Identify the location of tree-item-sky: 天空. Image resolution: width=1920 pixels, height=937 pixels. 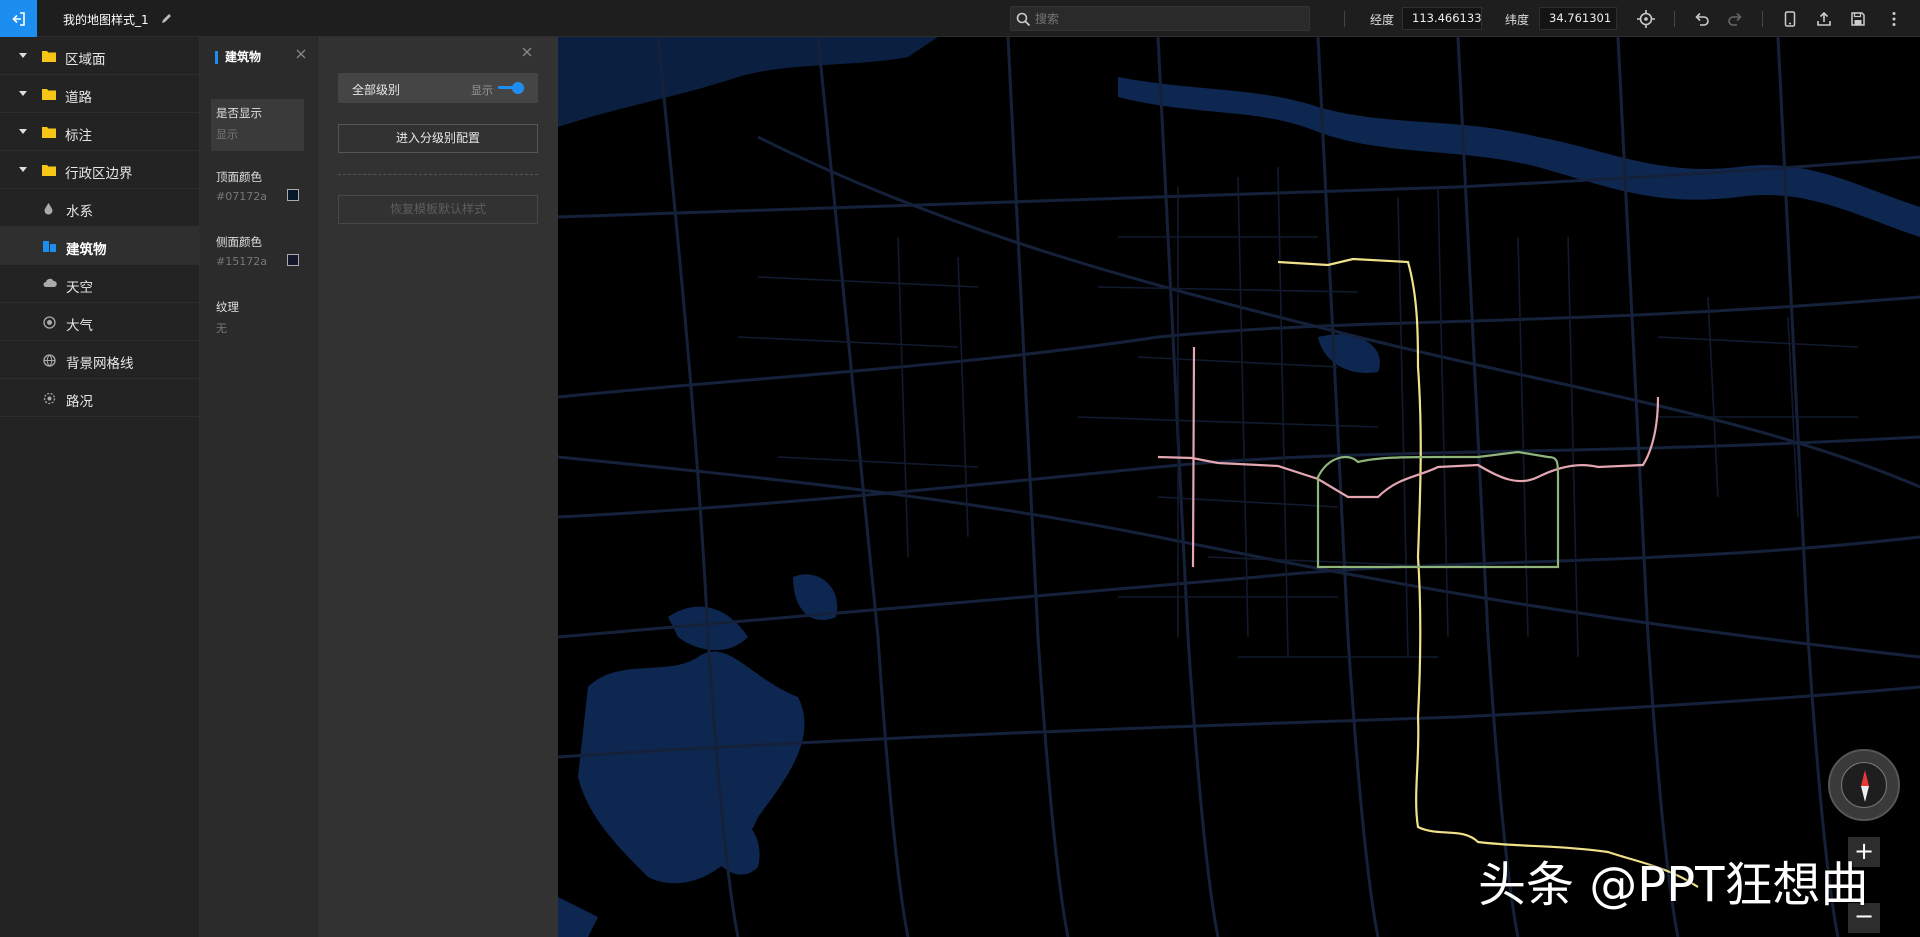
(99, 284).